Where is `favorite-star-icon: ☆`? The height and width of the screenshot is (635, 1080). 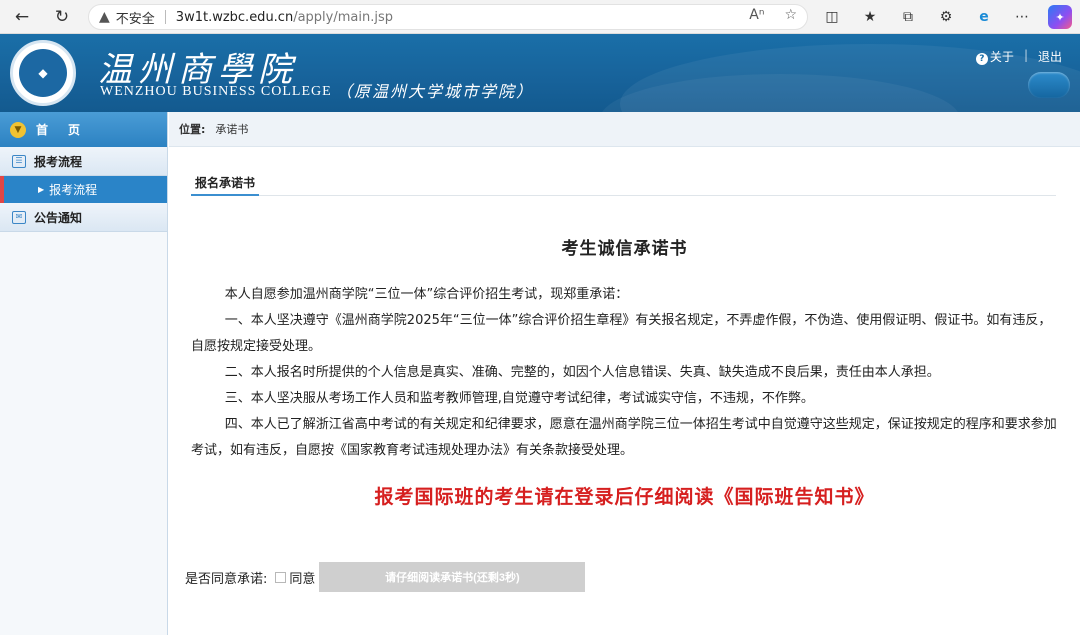 favorite-star-icon: ☆ is located at coordinates (790, 15).